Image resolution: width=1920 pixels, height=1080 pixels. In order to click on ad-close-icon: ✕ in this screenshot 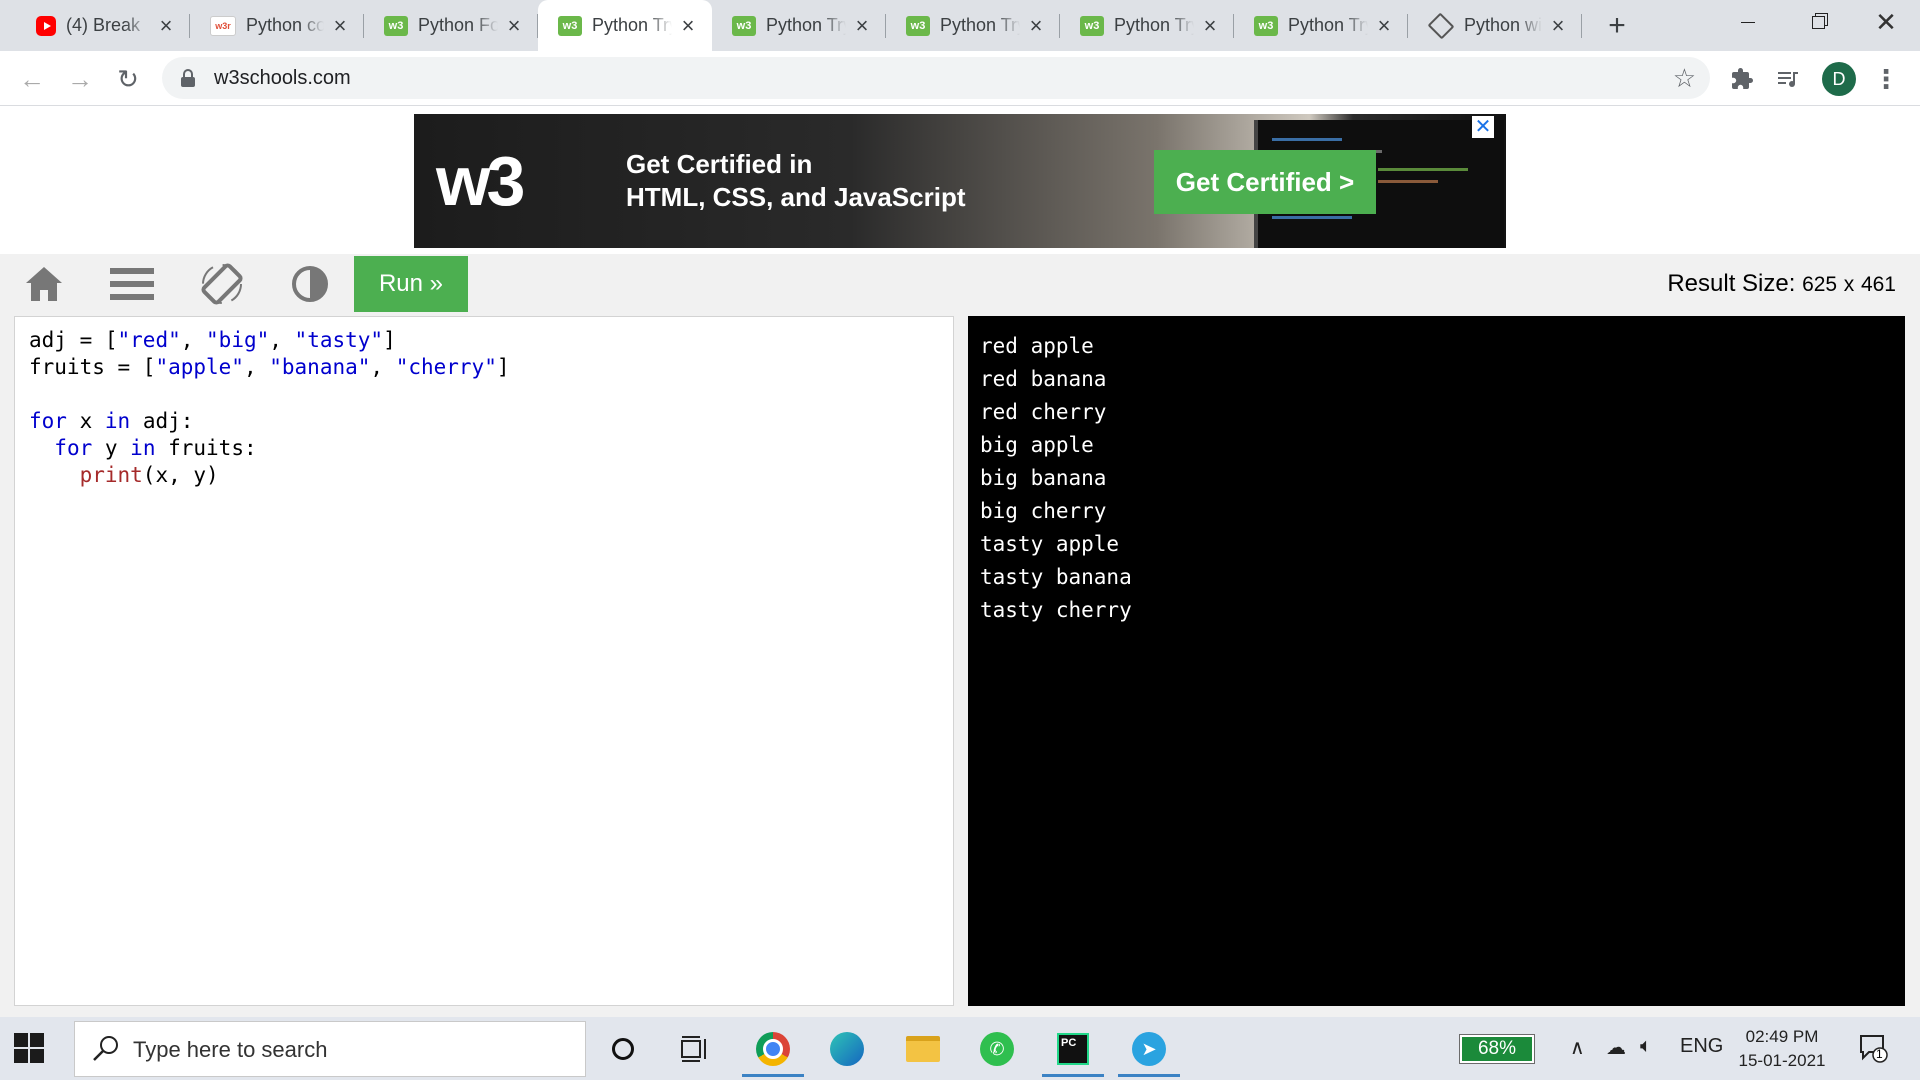, I will do `click(1483, 127)`.